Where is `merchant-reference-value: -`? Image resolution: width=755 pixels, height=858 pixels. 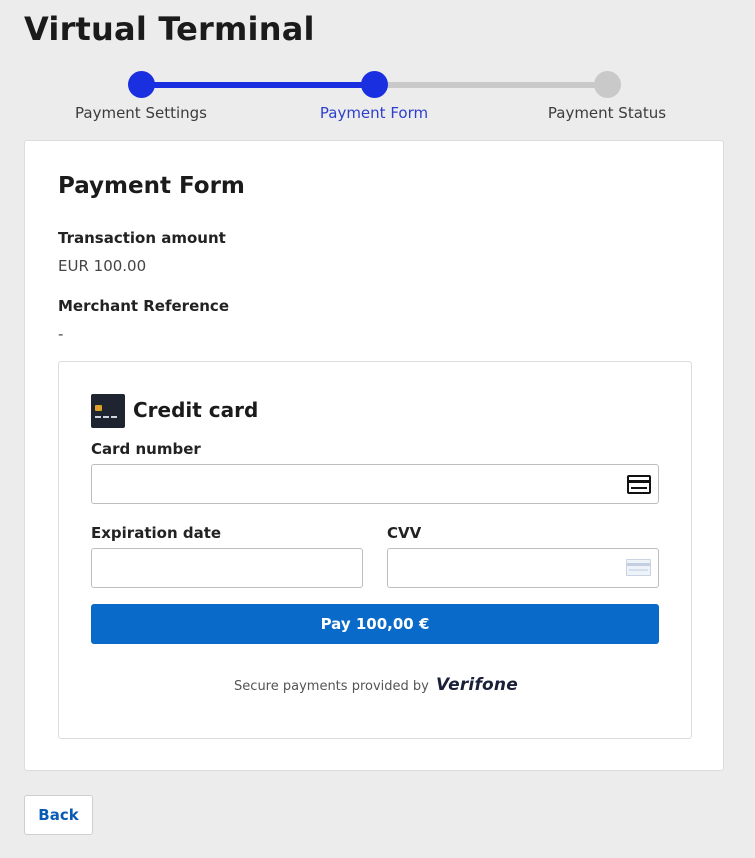 merchant-reference-value: - is located at coordinates (61, 334).